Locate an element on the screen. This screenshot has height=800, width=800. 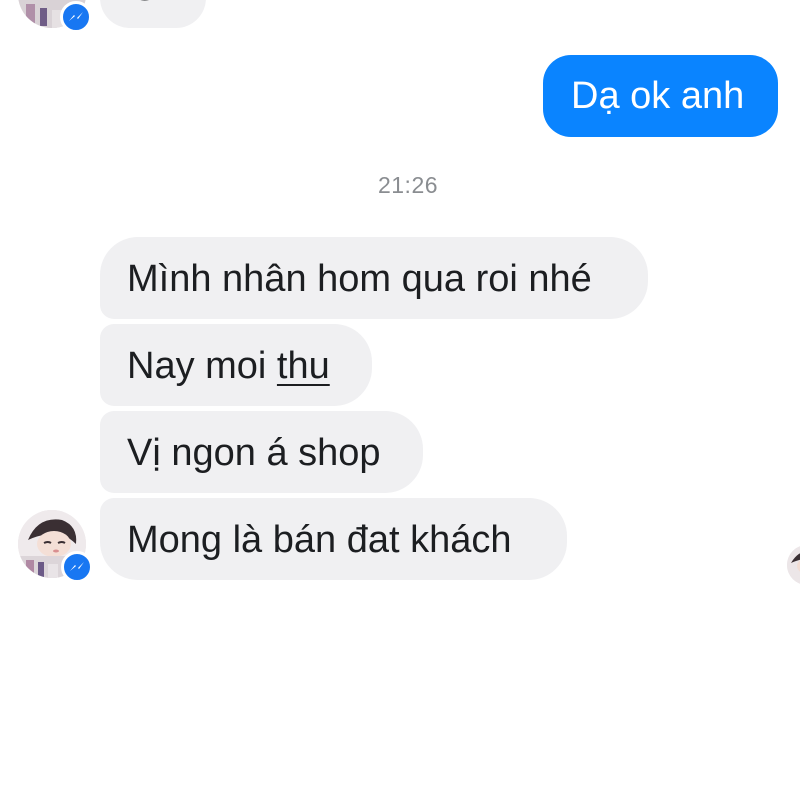
message-bubble-received: Vị ngon á shop is located at coordinates (261, 452).